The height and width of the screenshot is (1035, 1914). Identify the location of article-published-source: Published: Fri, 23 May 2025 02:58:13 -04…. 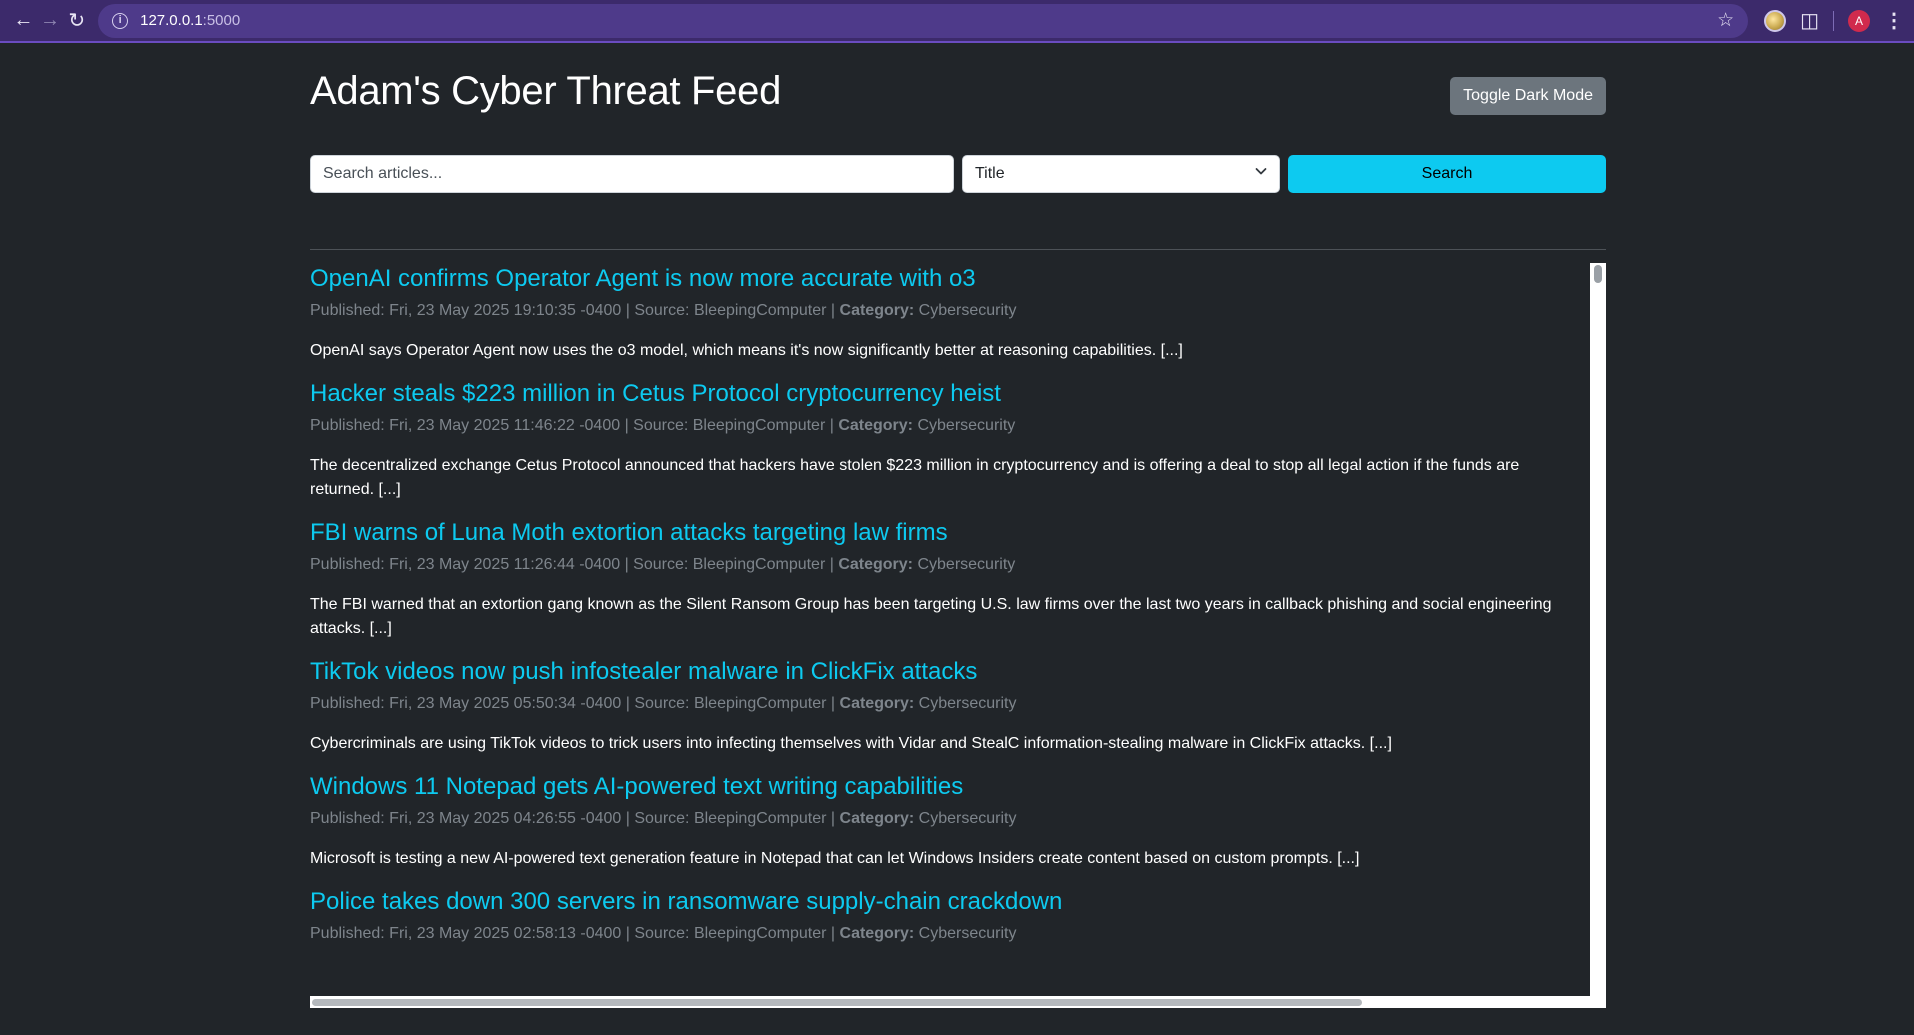
(575, 933).